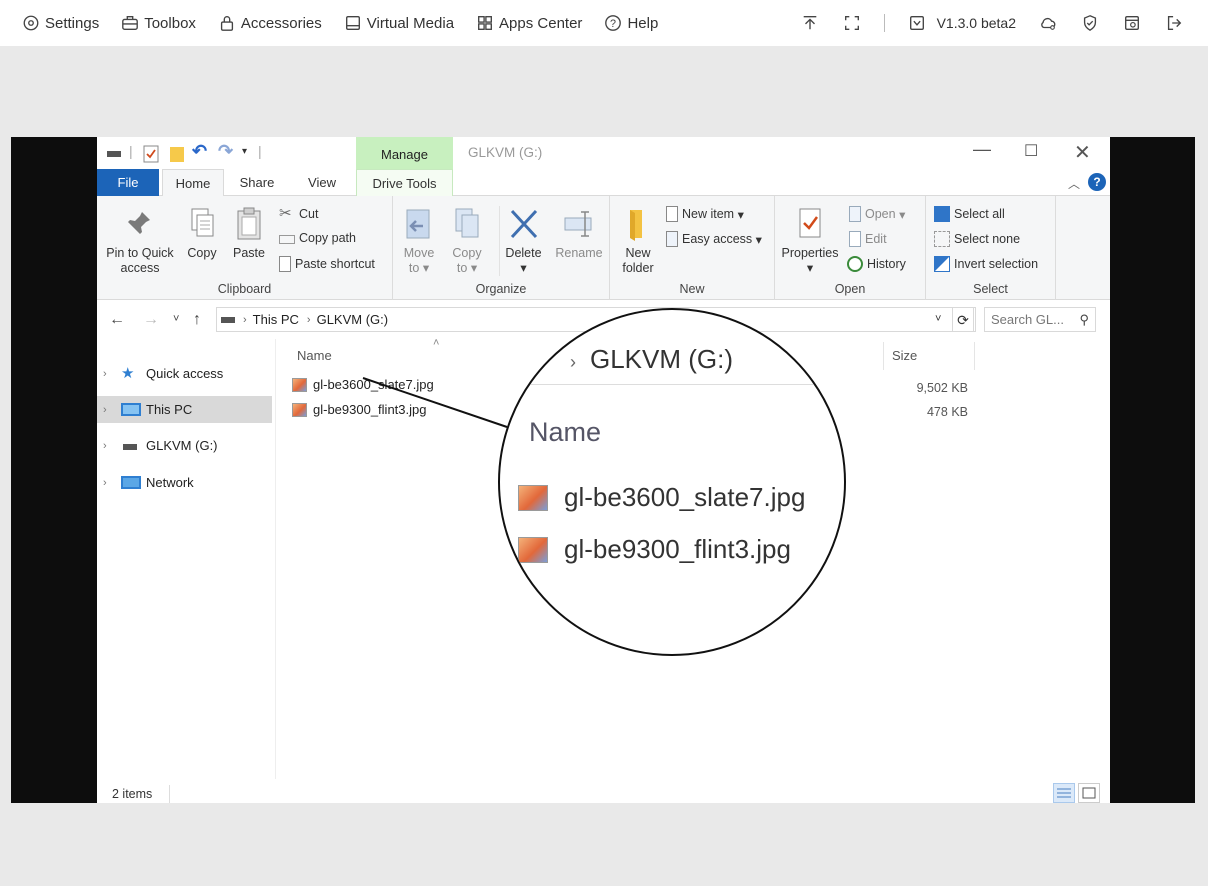  I want to click on column-header-name: Name, so click(314, 355).